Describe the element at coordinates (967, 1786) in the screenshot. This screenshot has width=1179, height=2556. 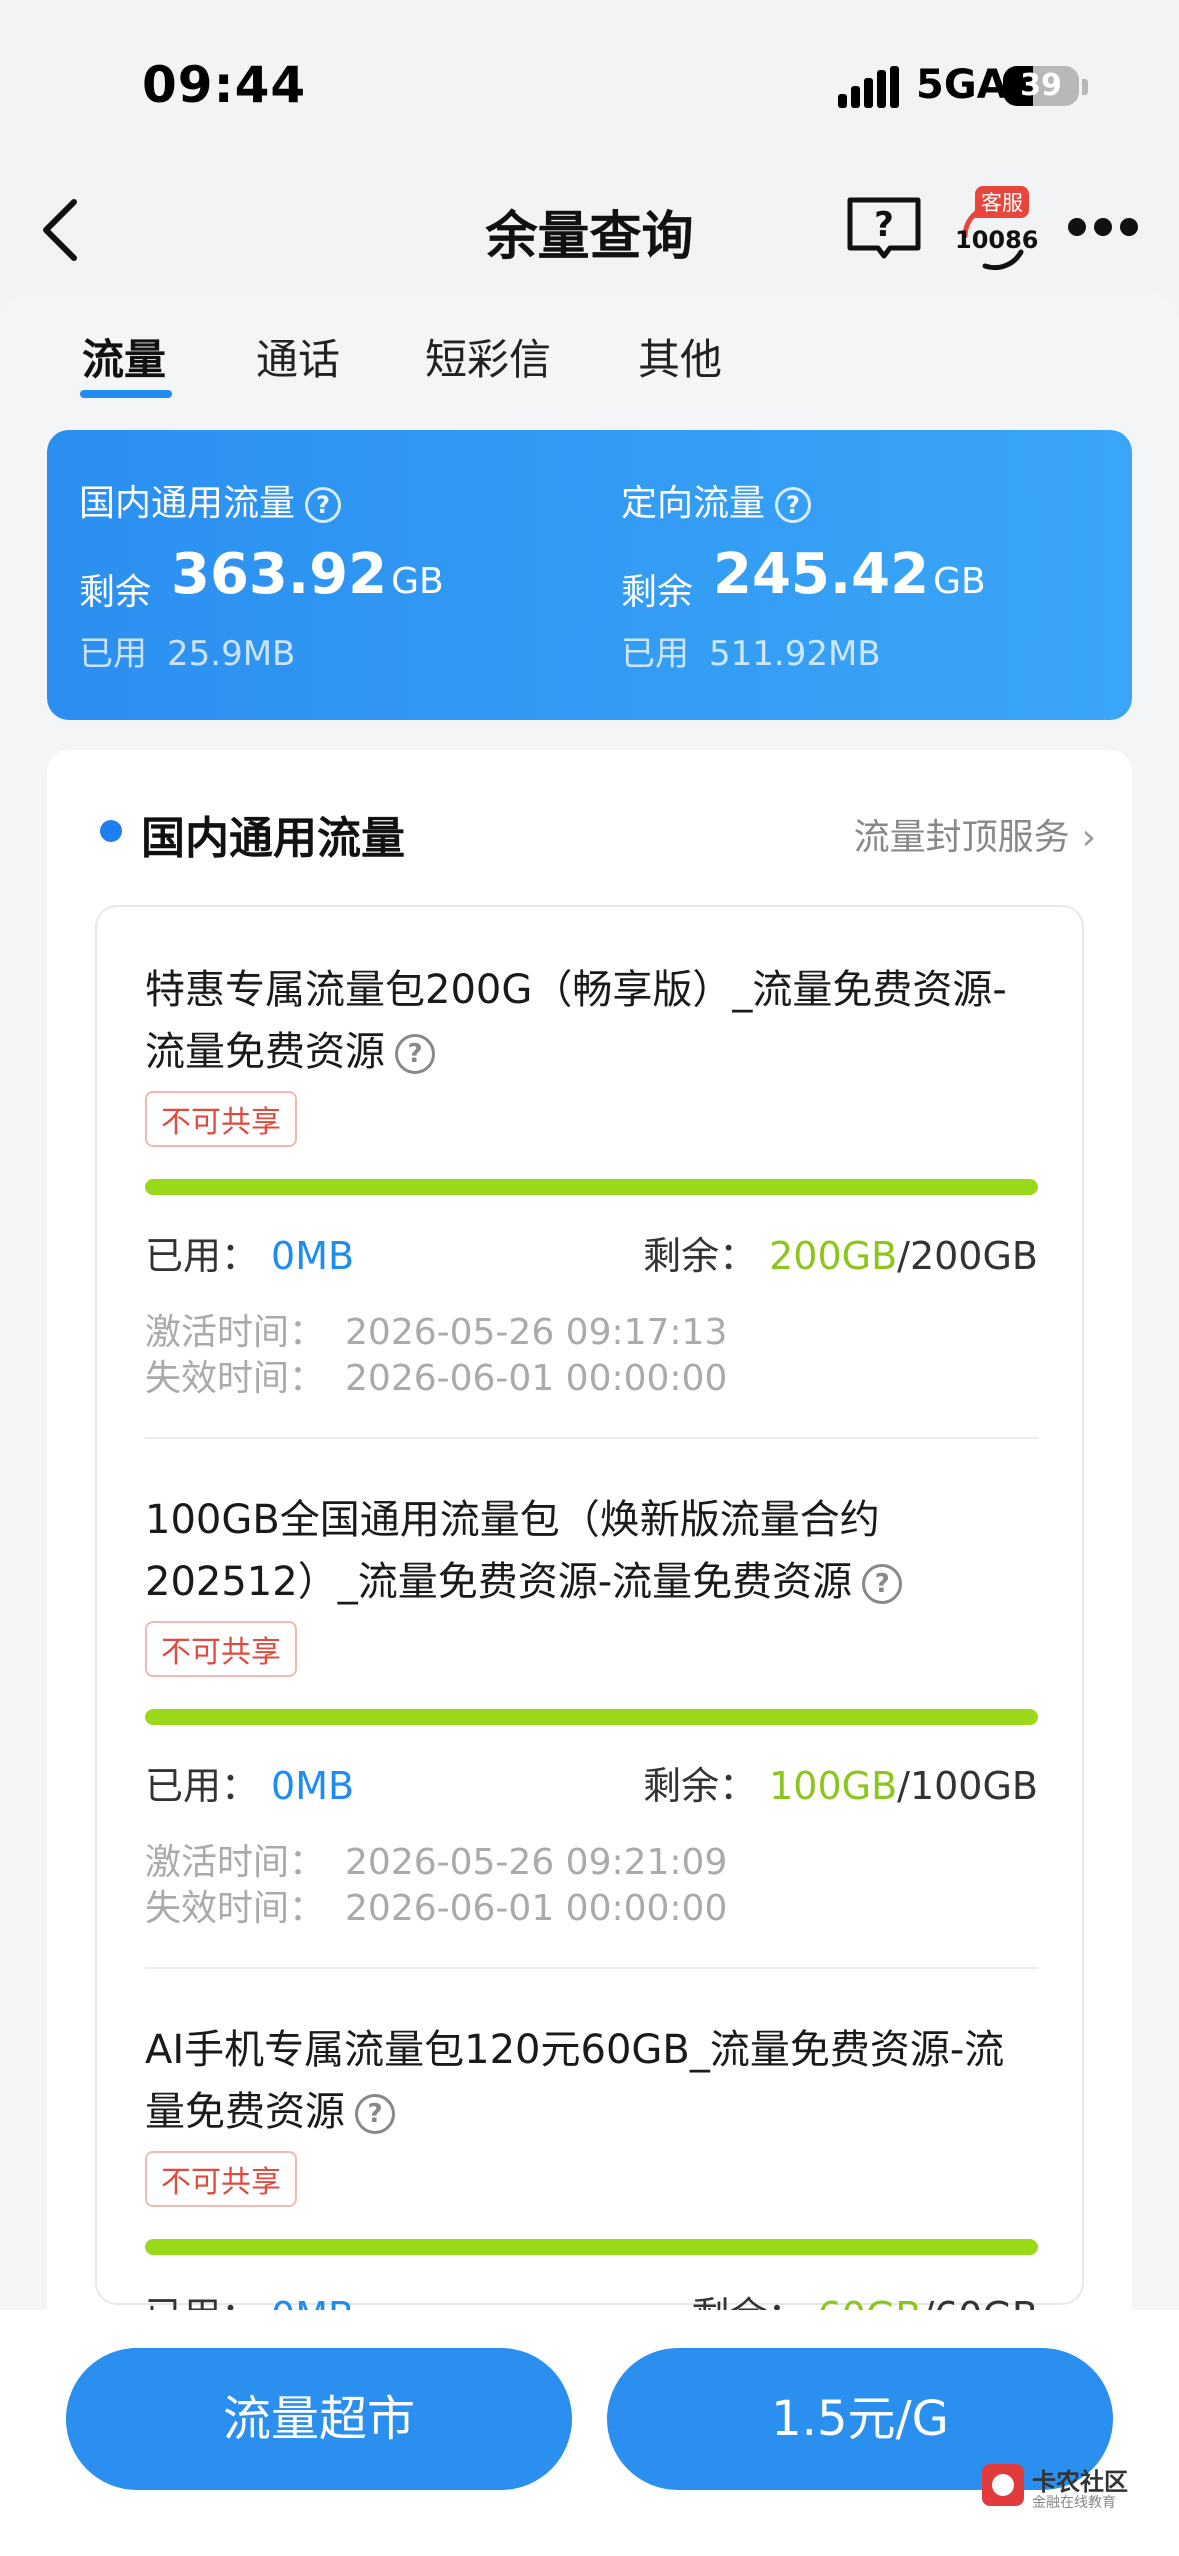
I see `total-value: /100GB` at that location.